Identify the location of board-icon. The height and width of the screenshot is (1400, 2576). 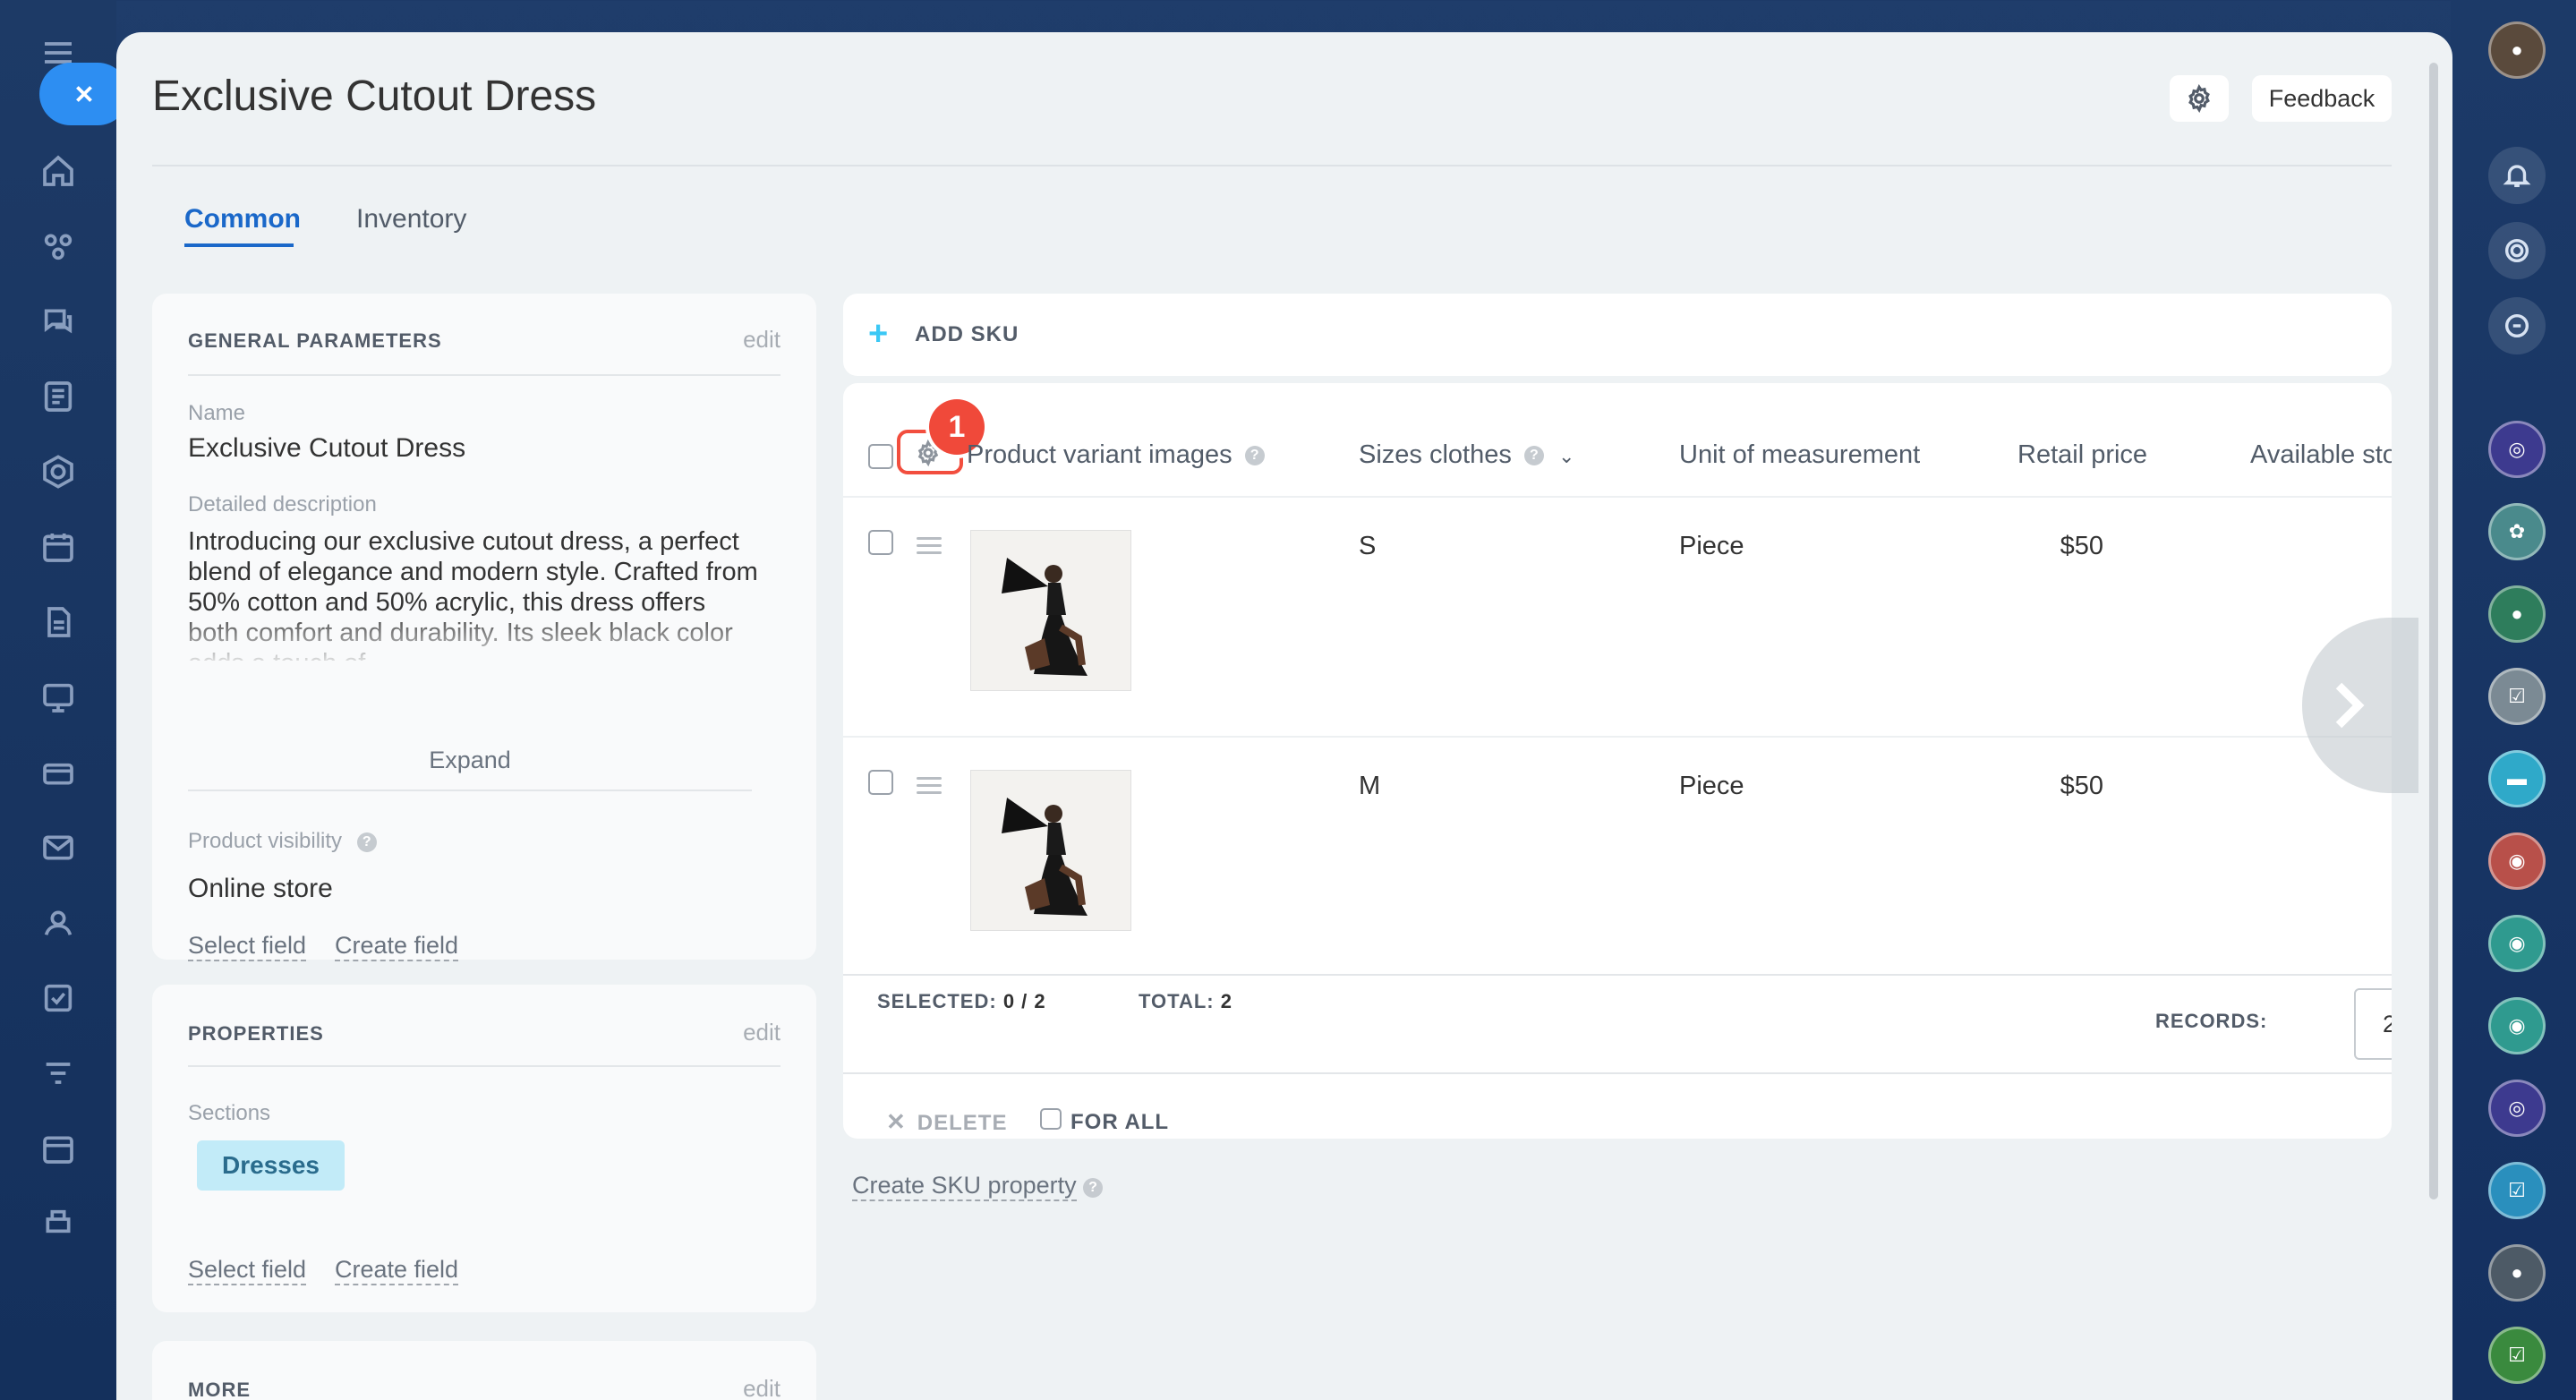
(58, 697).